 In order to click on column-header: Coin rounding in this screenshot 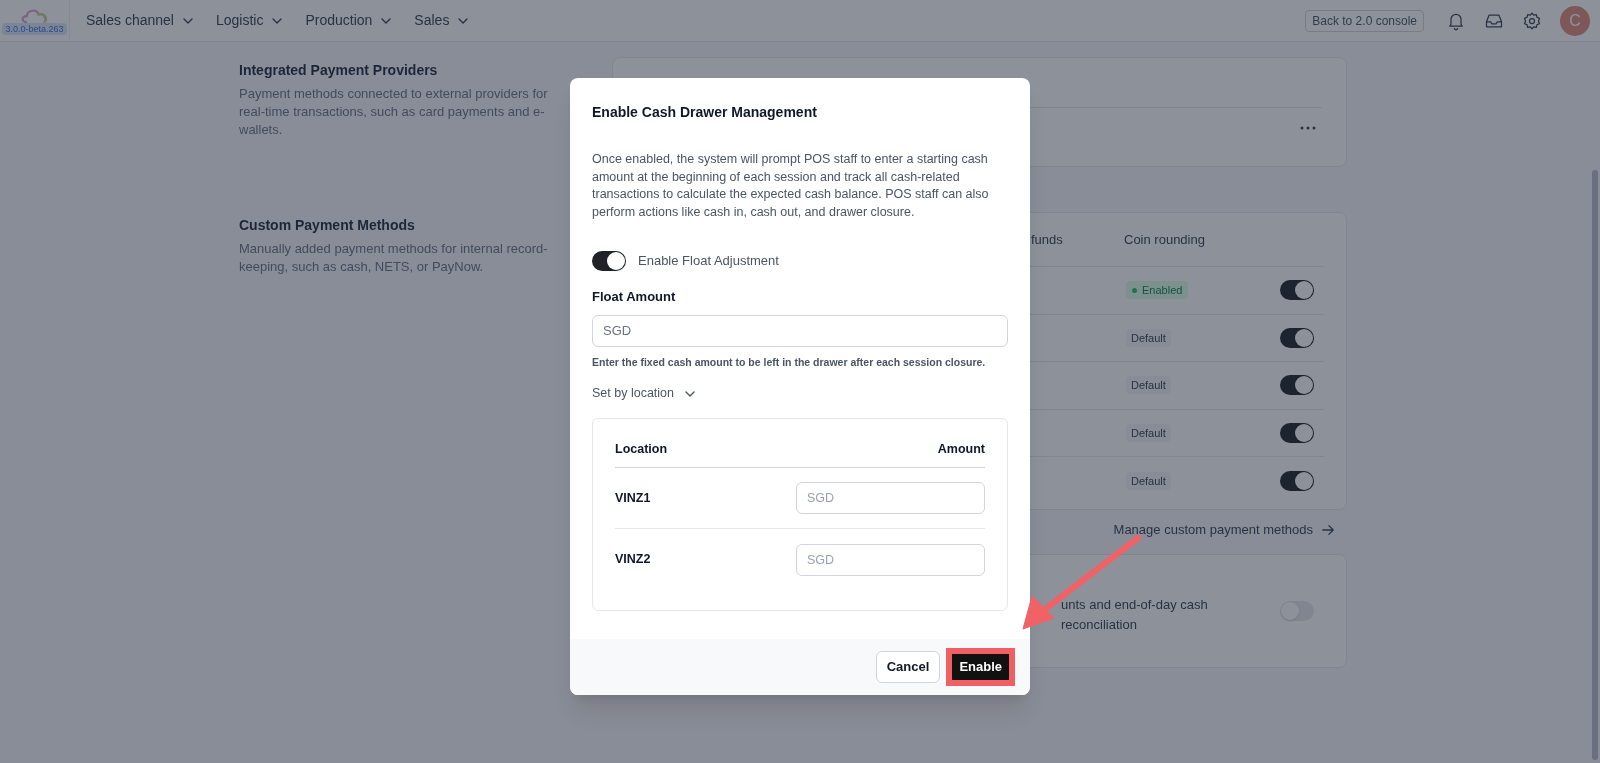, I will do `click(1164, 239)`.